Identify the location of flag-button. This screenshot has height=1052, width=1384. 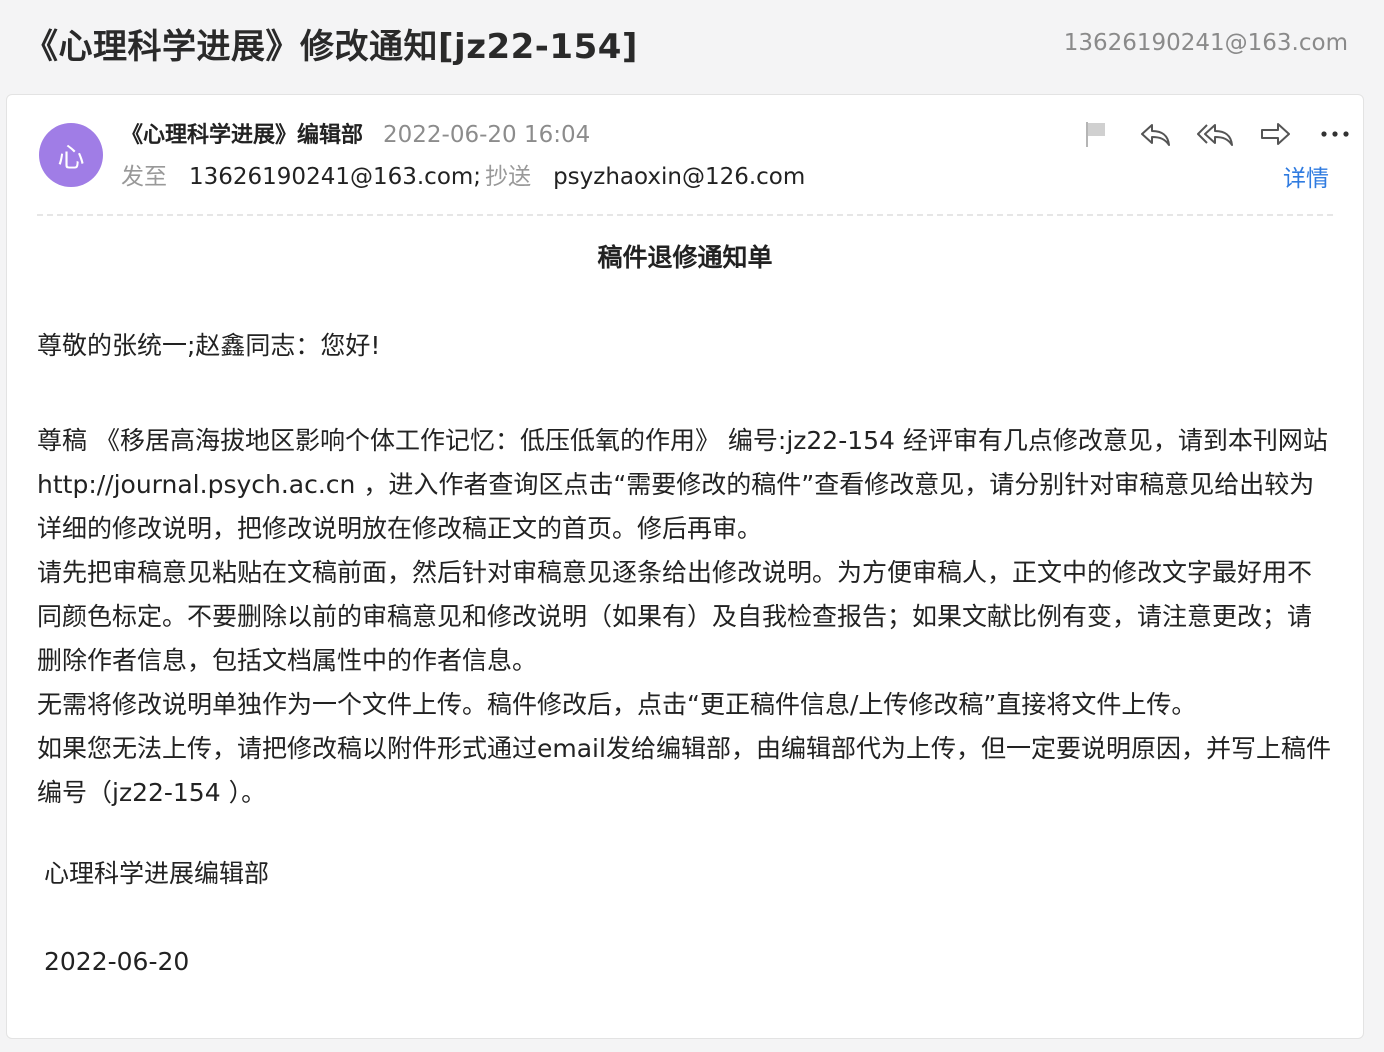
(1095, 134).